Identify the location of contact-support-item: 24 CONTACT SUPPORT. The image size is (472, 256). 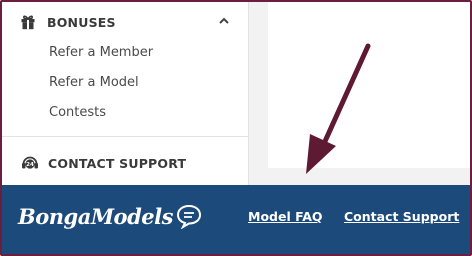
(103, 163).